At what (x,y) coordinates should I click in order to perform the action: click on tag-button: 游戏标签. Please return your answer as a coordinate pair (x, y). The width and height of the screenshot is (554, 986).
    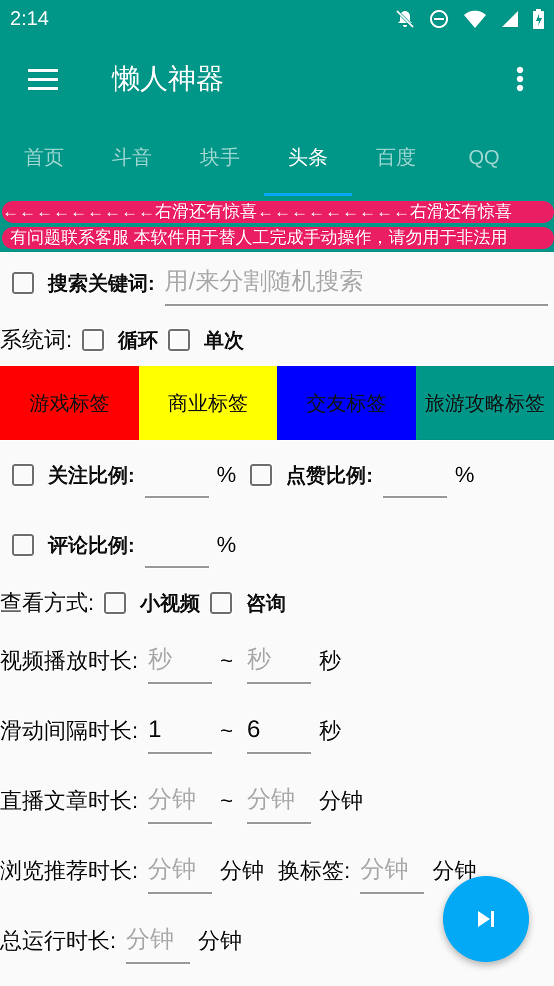
    Looking at the image, I should click on (69, 403).